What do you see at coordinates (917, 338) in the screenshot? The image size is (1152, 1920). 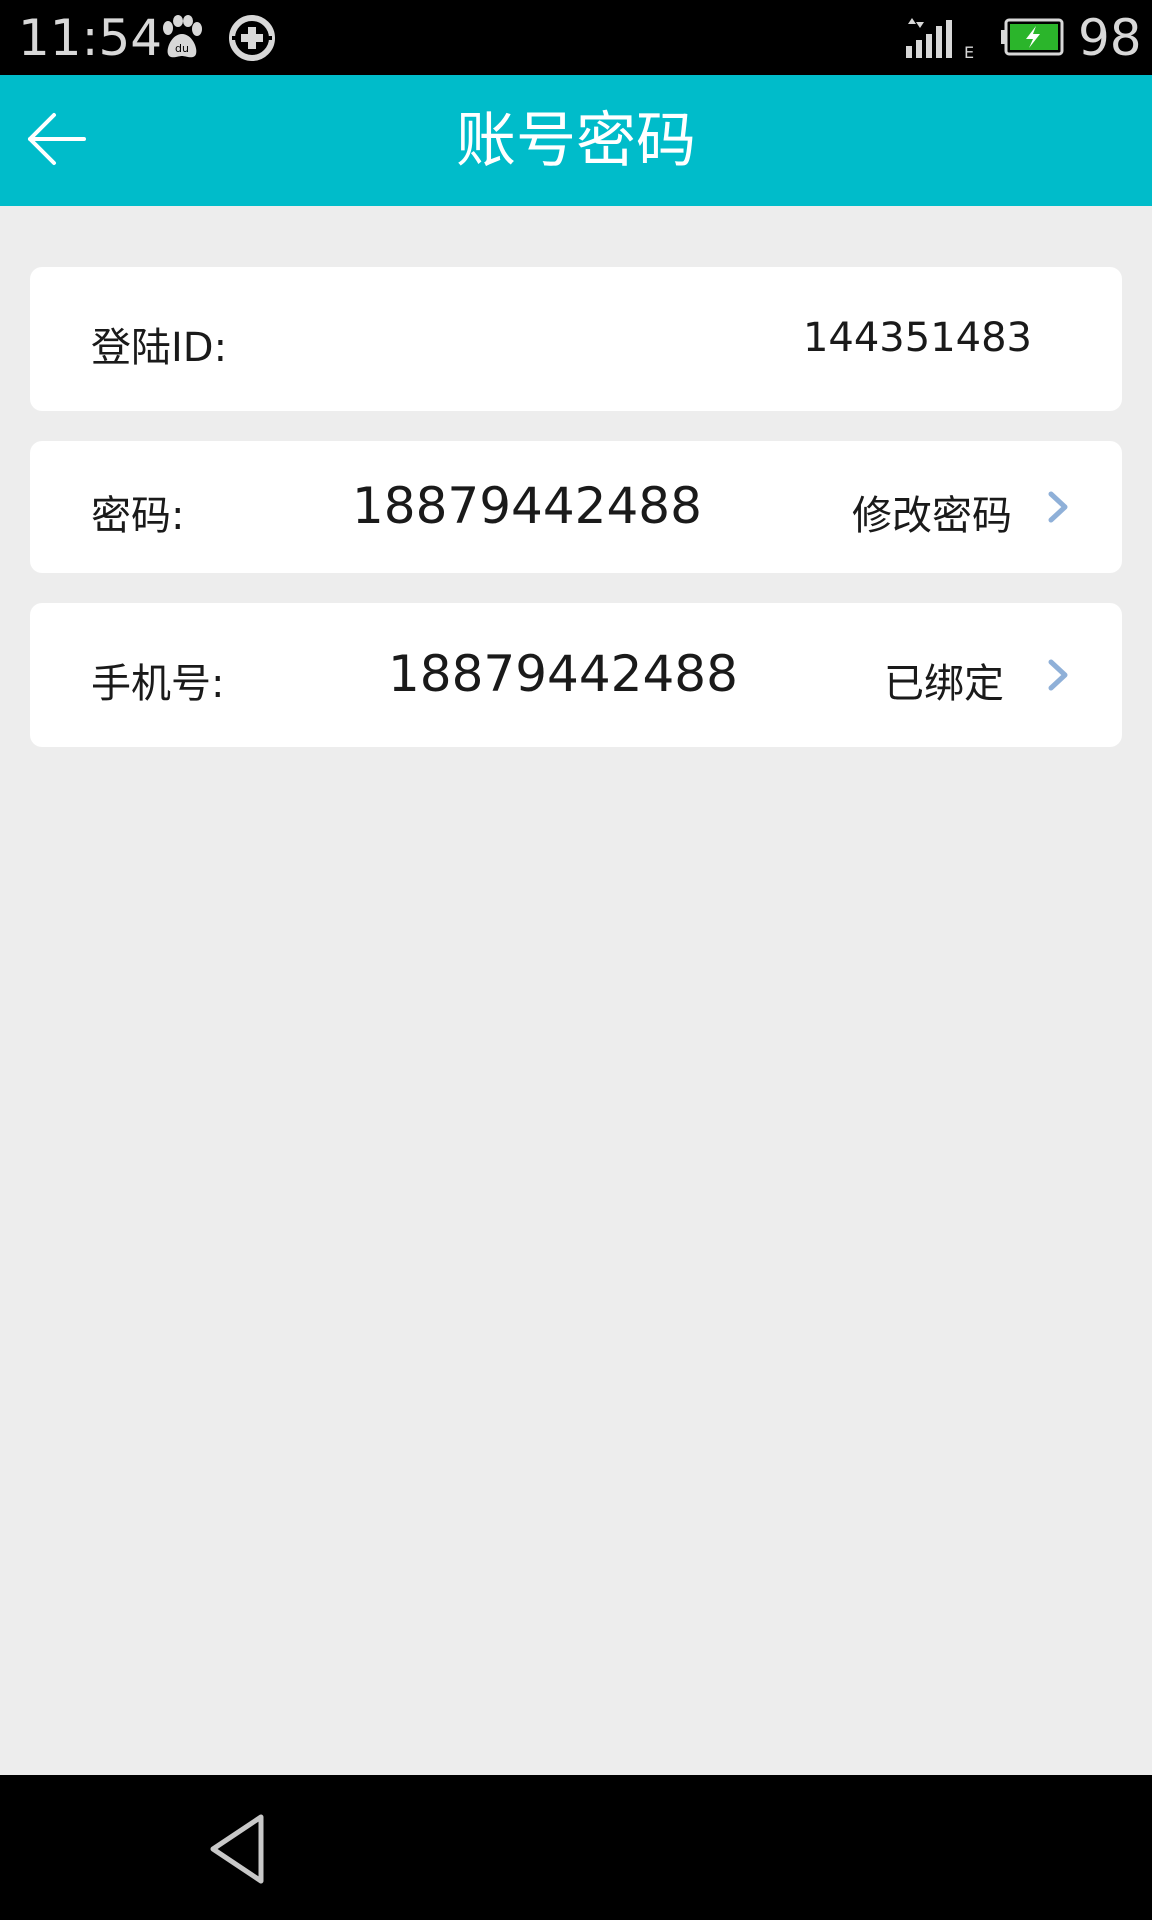 I see `login-id-value: 144351483` at bounding box center [917, 338].